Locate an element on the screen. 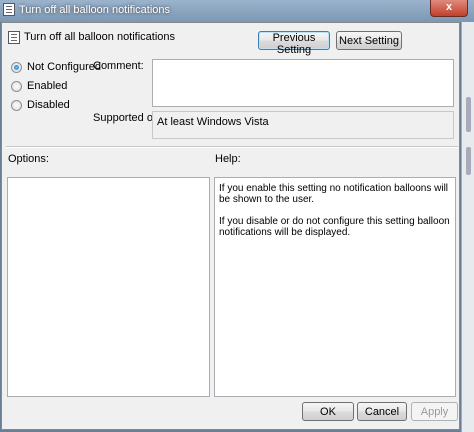  radio-not-configured: Not Configured is located at coordinates (56, 67).